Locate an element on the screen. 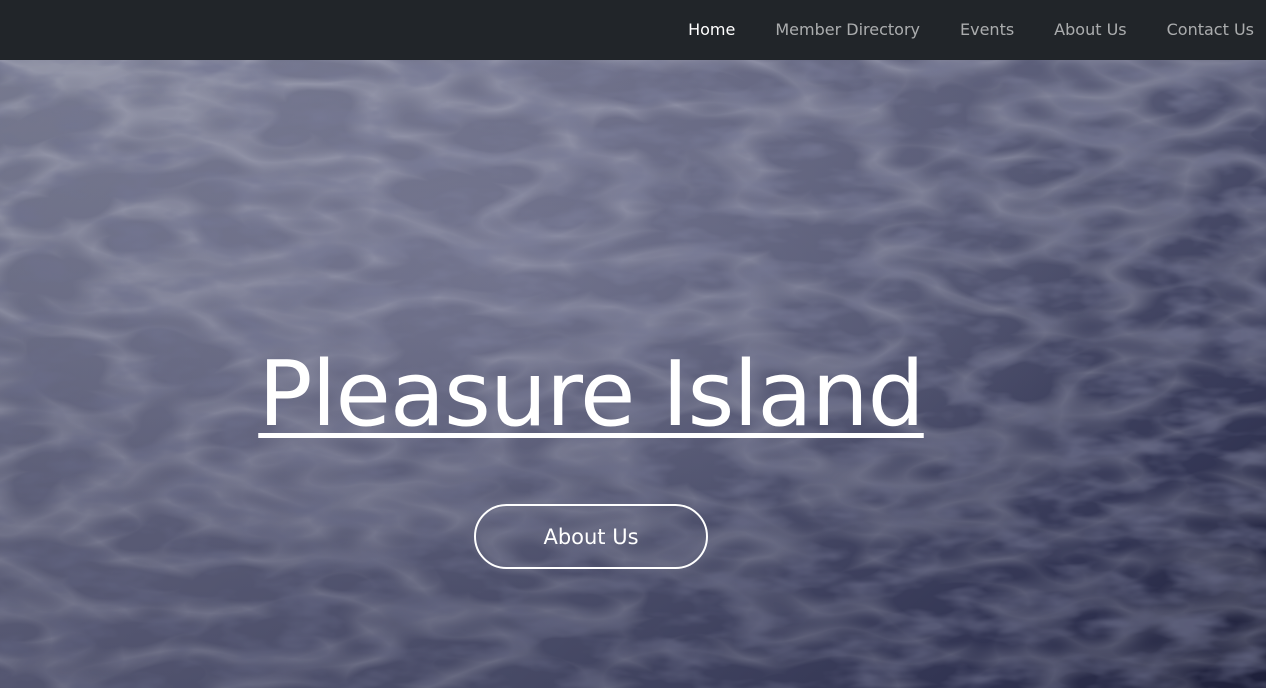  nav-item-member-directory: Member Directory is located at coordinates (827, 30).